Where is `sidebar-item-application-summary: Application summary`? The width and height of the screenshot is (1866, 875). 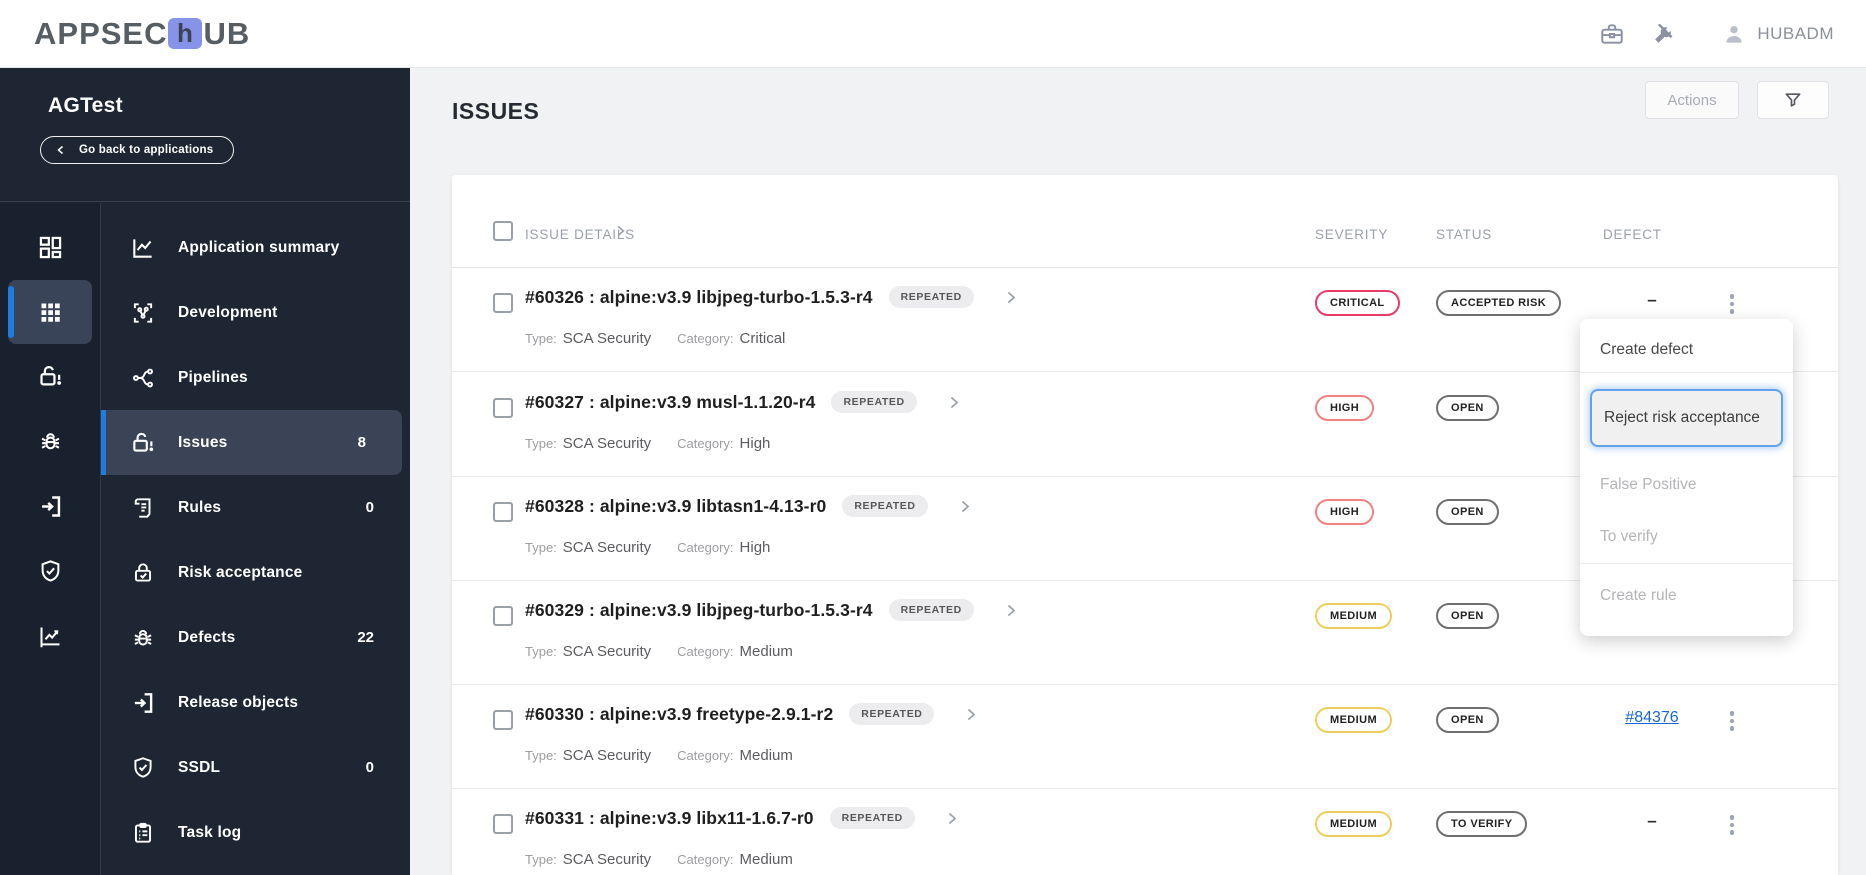 sidebar-item-application-summary: Application summary is located at coordinates (255, 247).